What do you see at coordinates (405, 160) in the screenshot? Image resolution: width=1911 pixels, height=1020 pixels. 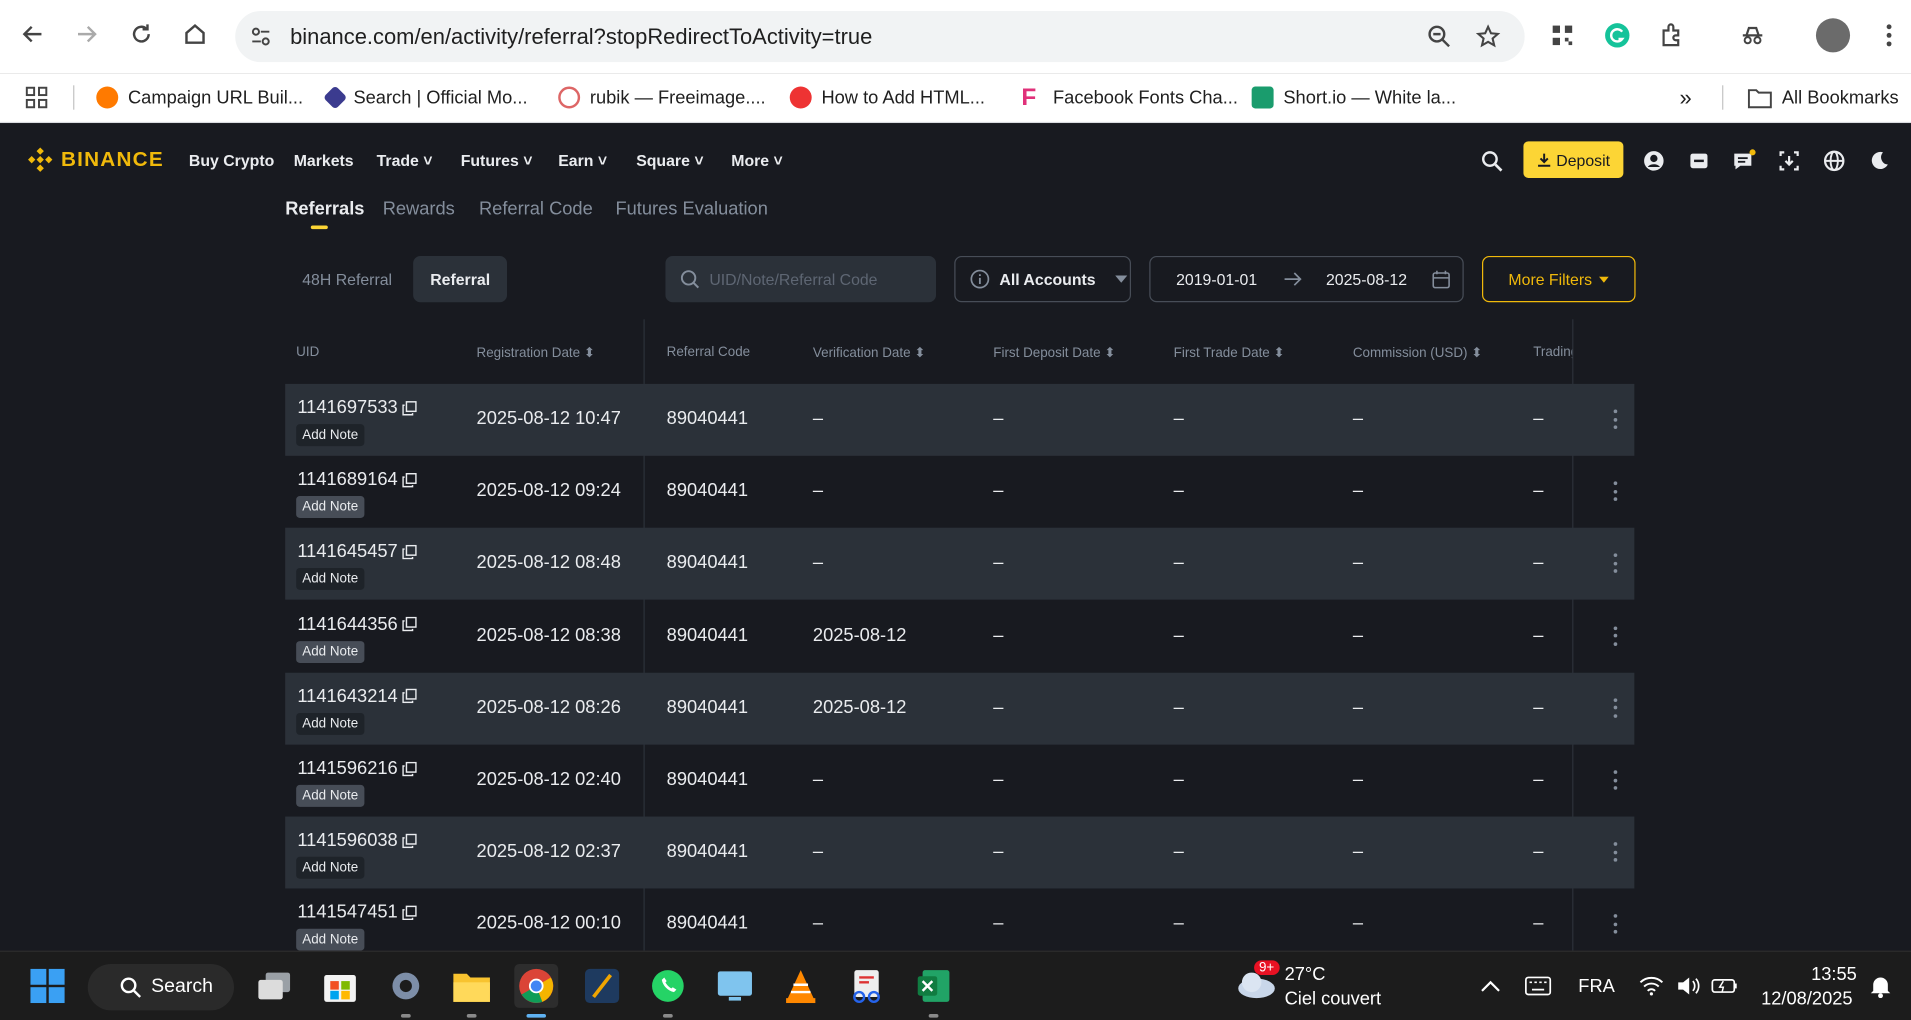 I see `nav-trade: Trade ˅` at bounding box center [405, 160].